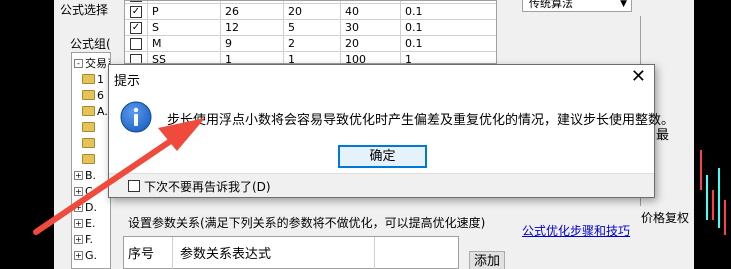 This screenshot has width=731, height=269. What do you see at coordinates (91, 207) in the screenshot?
I see `tree-item-label: D.` at bounding box center [91, 207].